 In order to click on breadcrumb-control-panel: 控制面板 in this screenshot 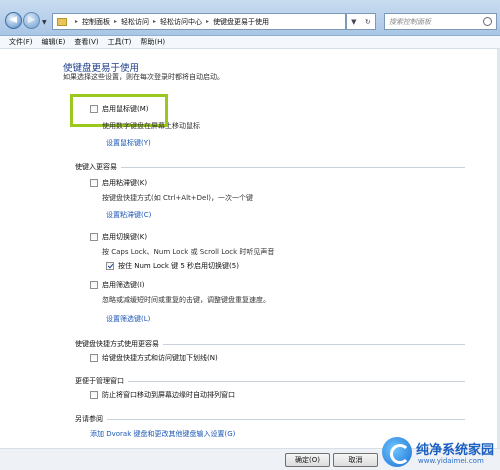, I will do `click(96, 22)`.